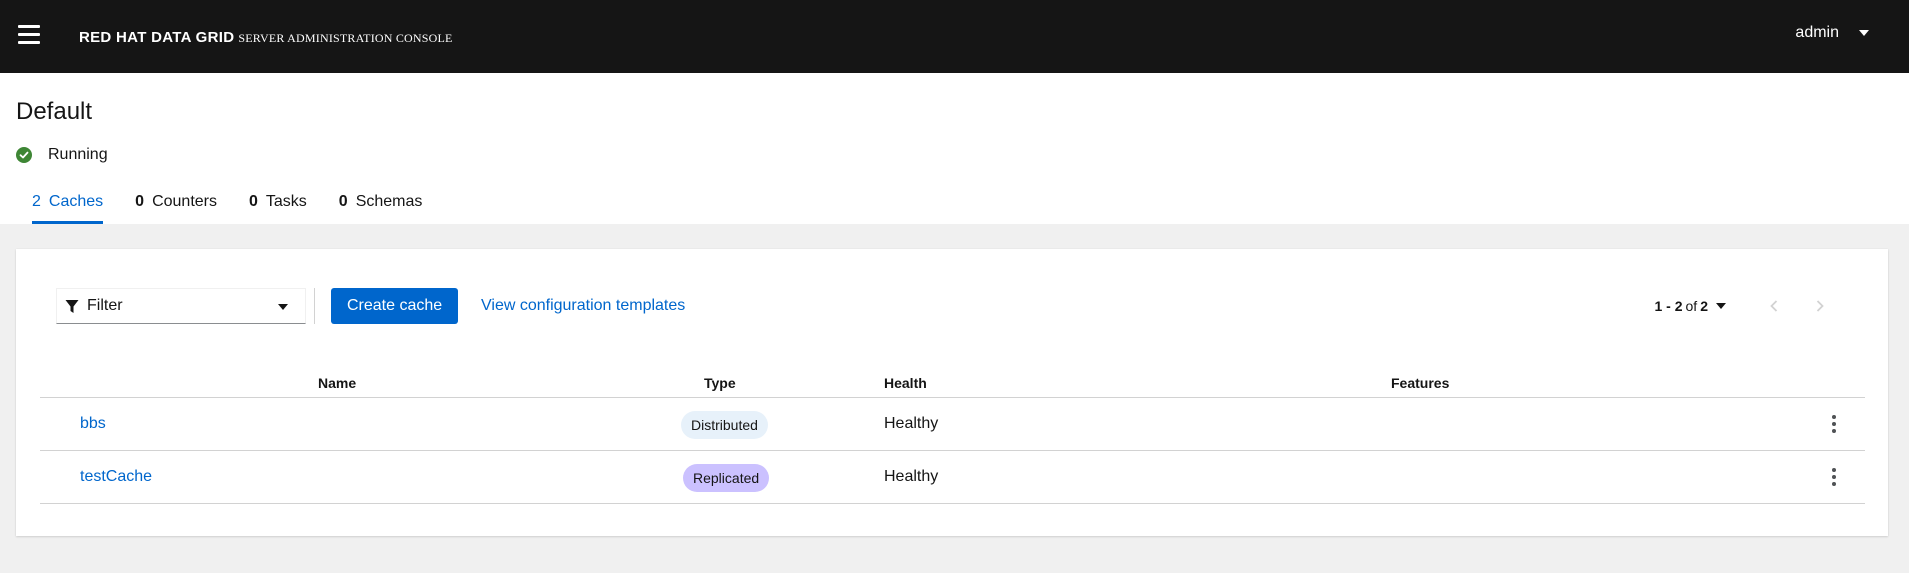 This screenshot has width=1909, height=573. I want to click on cache-type-badge: Replicated, so click(726, 478).